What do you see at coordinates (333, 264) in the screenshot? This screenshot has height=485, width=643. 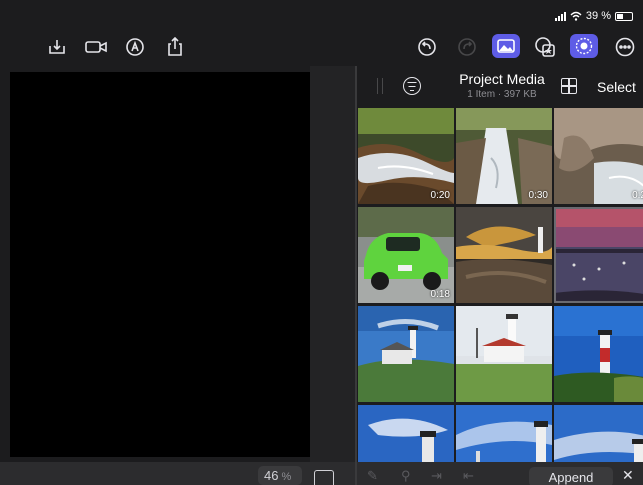 I see `viewer-side-strip` at bounding box center [333, 264].